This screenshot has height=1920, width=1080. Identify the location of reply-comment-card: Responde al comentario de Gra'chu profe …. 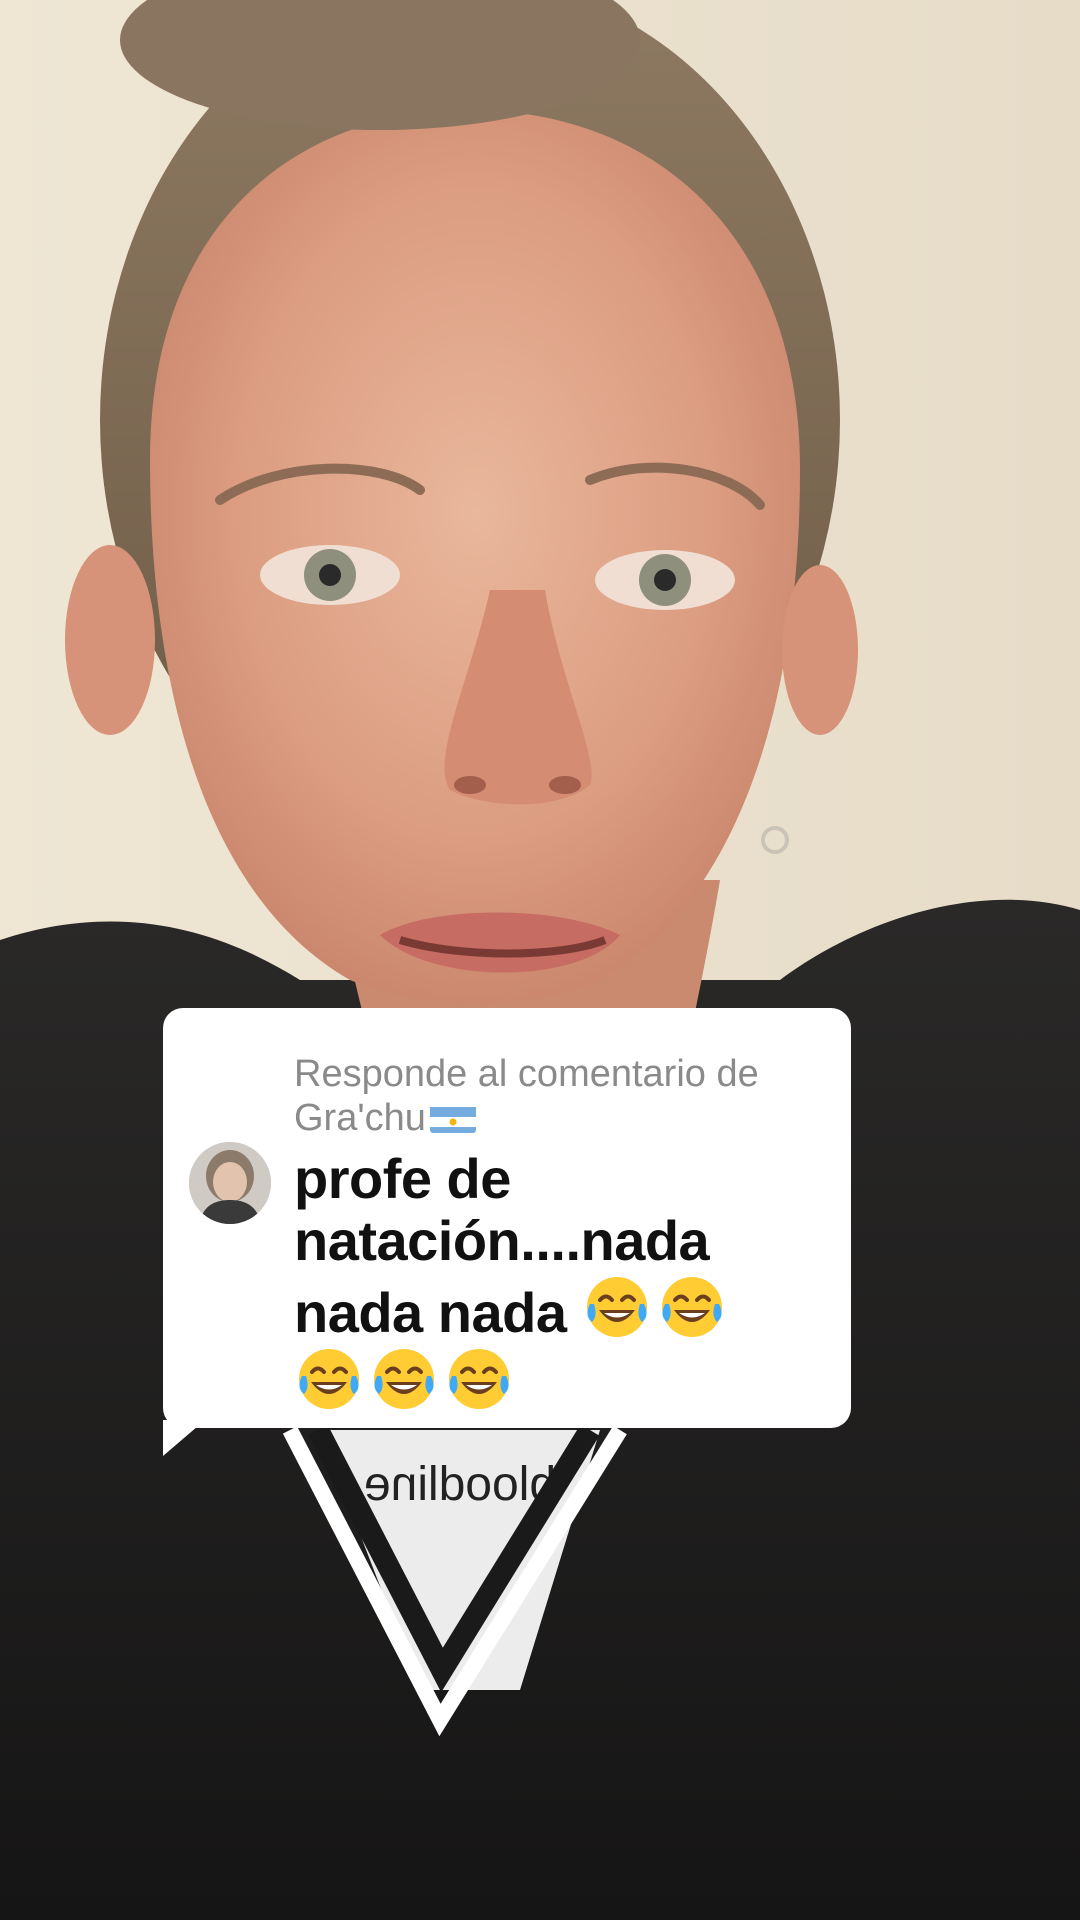
(507, 1218).